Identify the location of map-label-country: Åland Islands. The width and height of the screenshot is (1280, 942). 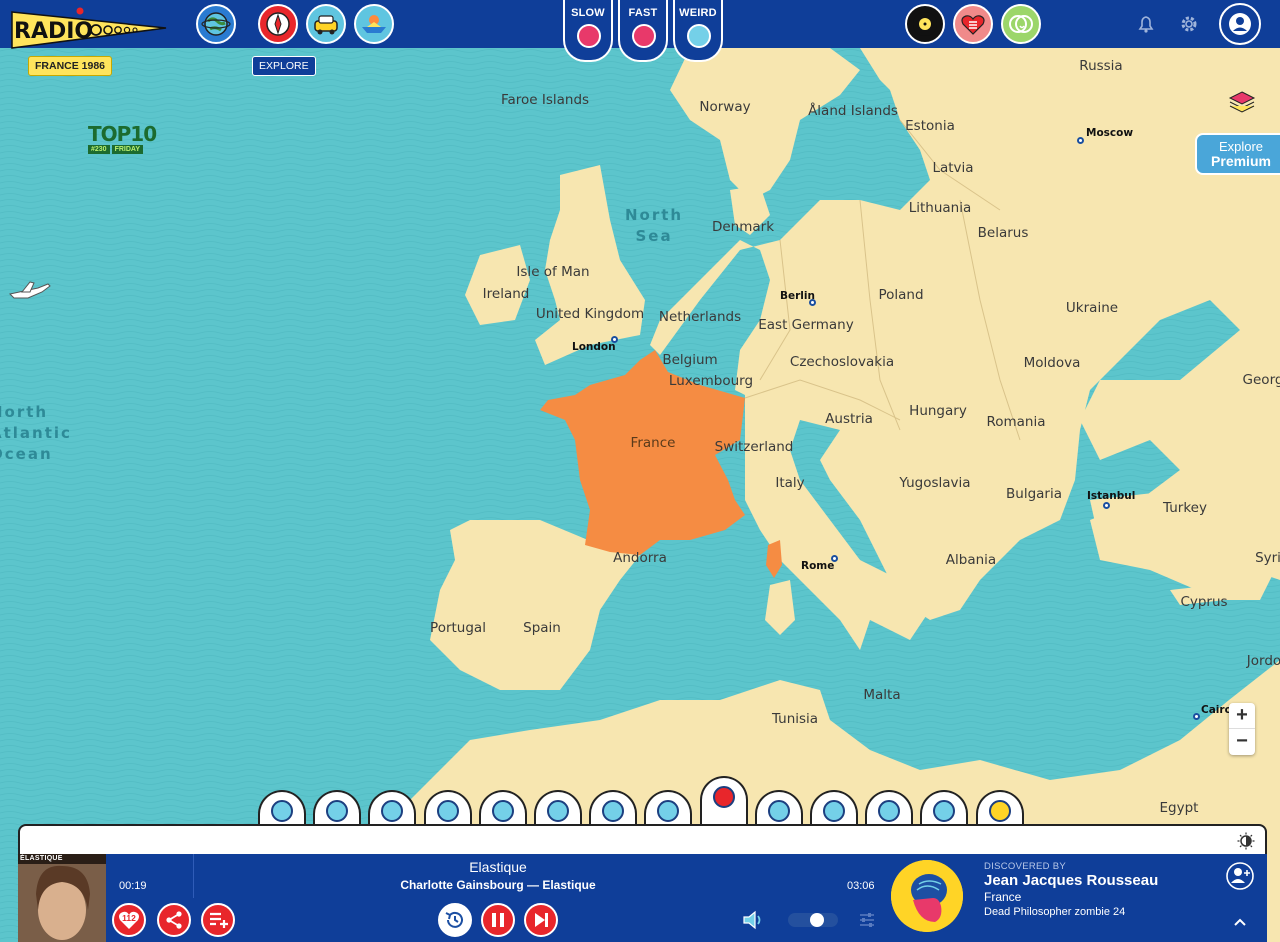
(853, 111).